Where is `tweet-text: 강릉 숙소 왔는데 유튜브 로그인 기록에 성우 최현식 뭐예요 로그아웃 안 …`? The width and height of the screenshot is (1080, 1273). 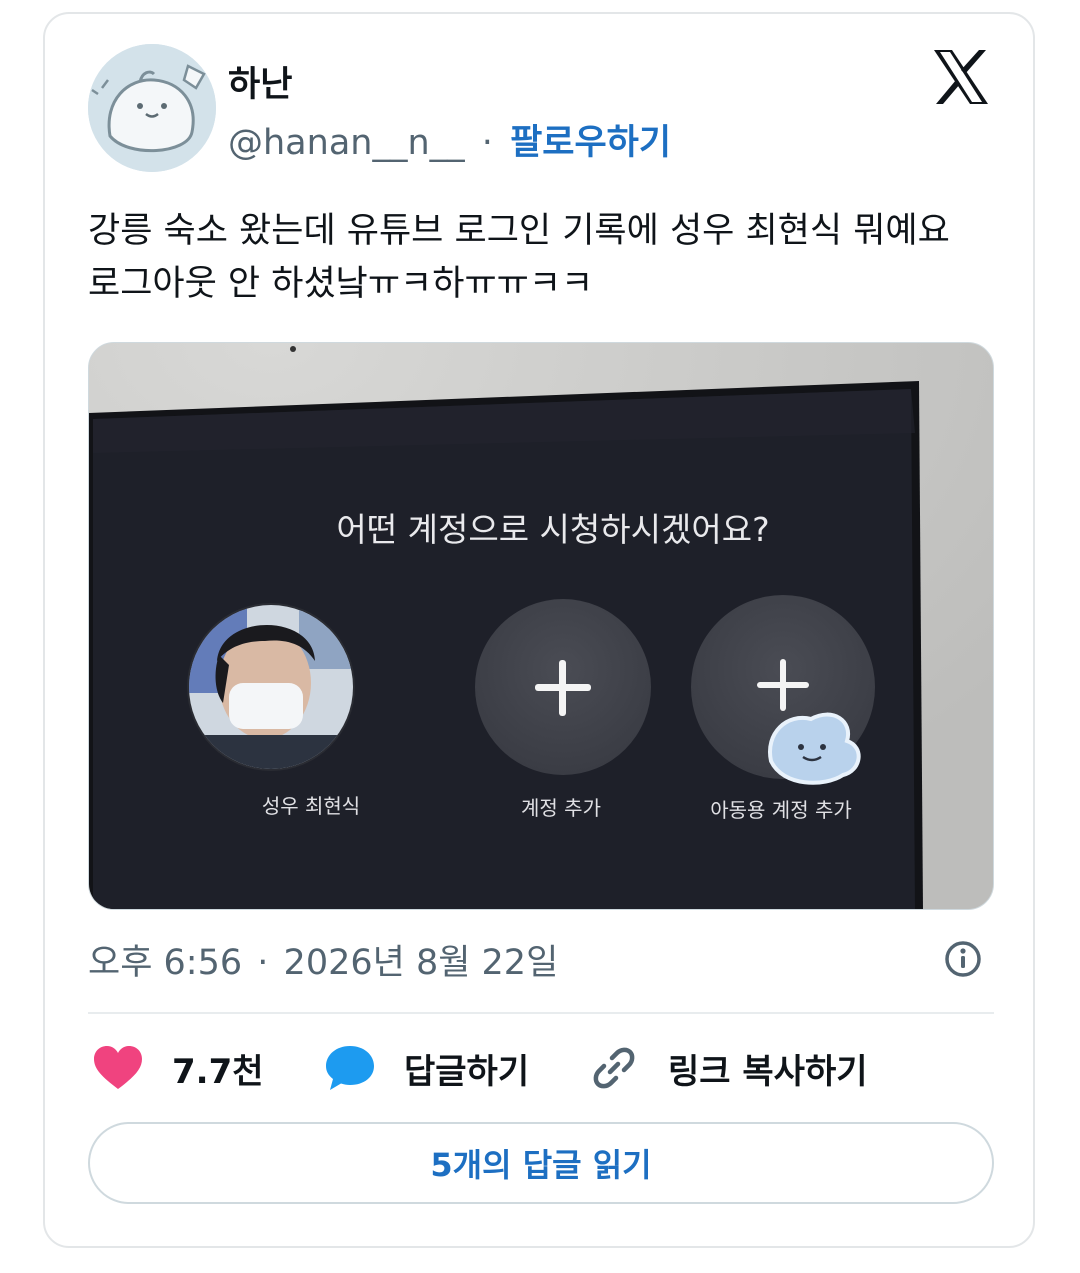 tweet-text: 강릉 숙소 왔는데 유튜브 로그인 기록에 성우 최현식 뭐예요 로그아웃 안 … is located at coordinates (543, 258).